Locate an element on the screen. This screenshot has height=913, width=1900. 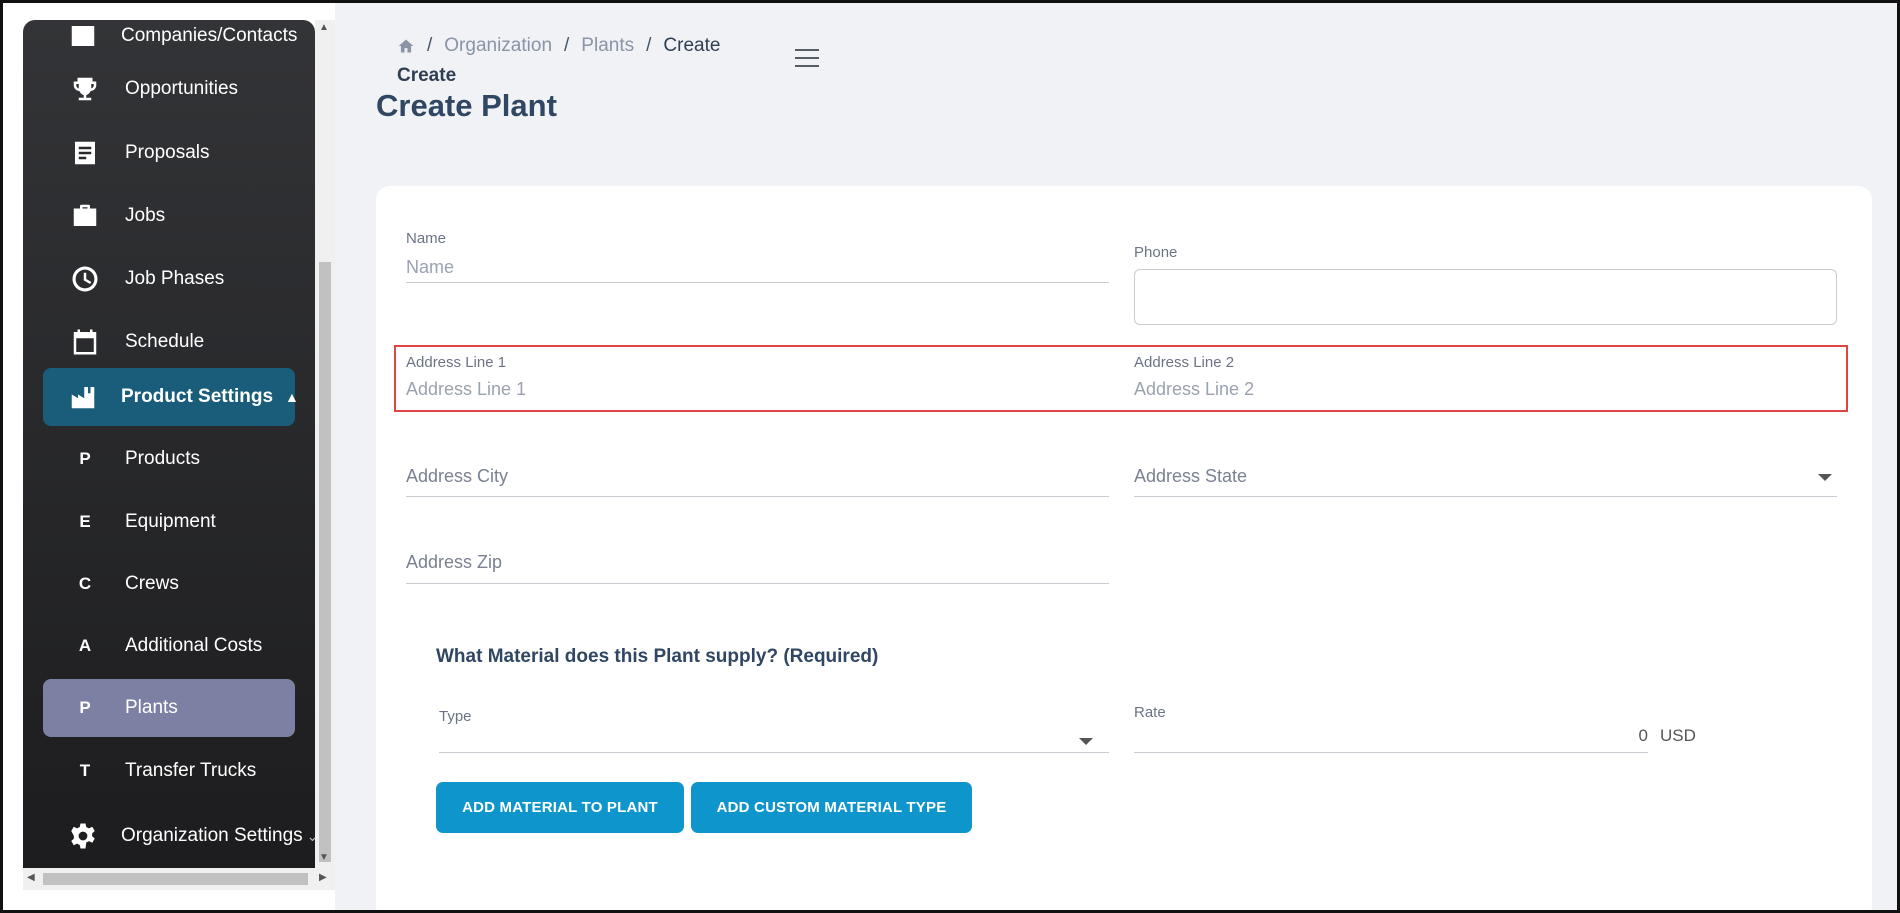
sidebar-item-job-phases: Job Phases is located at coordinates (169, 279).